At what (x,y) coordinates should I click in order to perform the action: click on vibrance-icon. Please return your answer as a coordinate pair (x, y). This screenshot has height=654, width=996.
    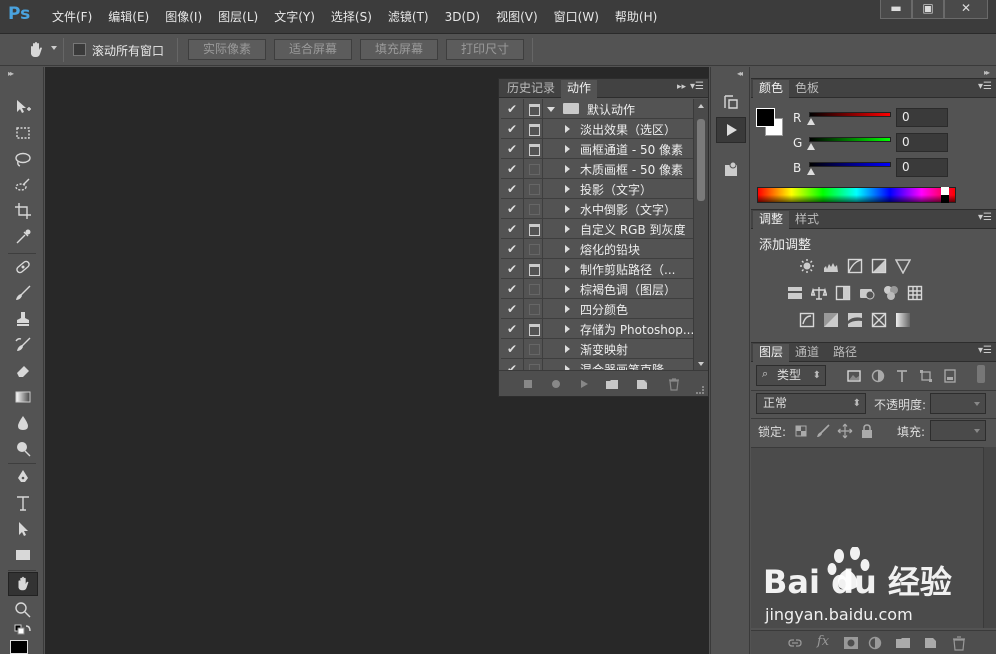
    Looking at the image, I should click on (903, 266).